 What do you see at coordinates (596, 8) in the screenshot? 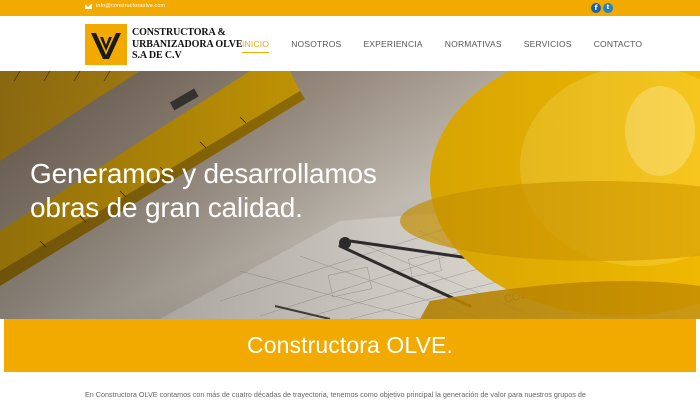
I see `facebook-icon: f` at bounding box center [596, 8].